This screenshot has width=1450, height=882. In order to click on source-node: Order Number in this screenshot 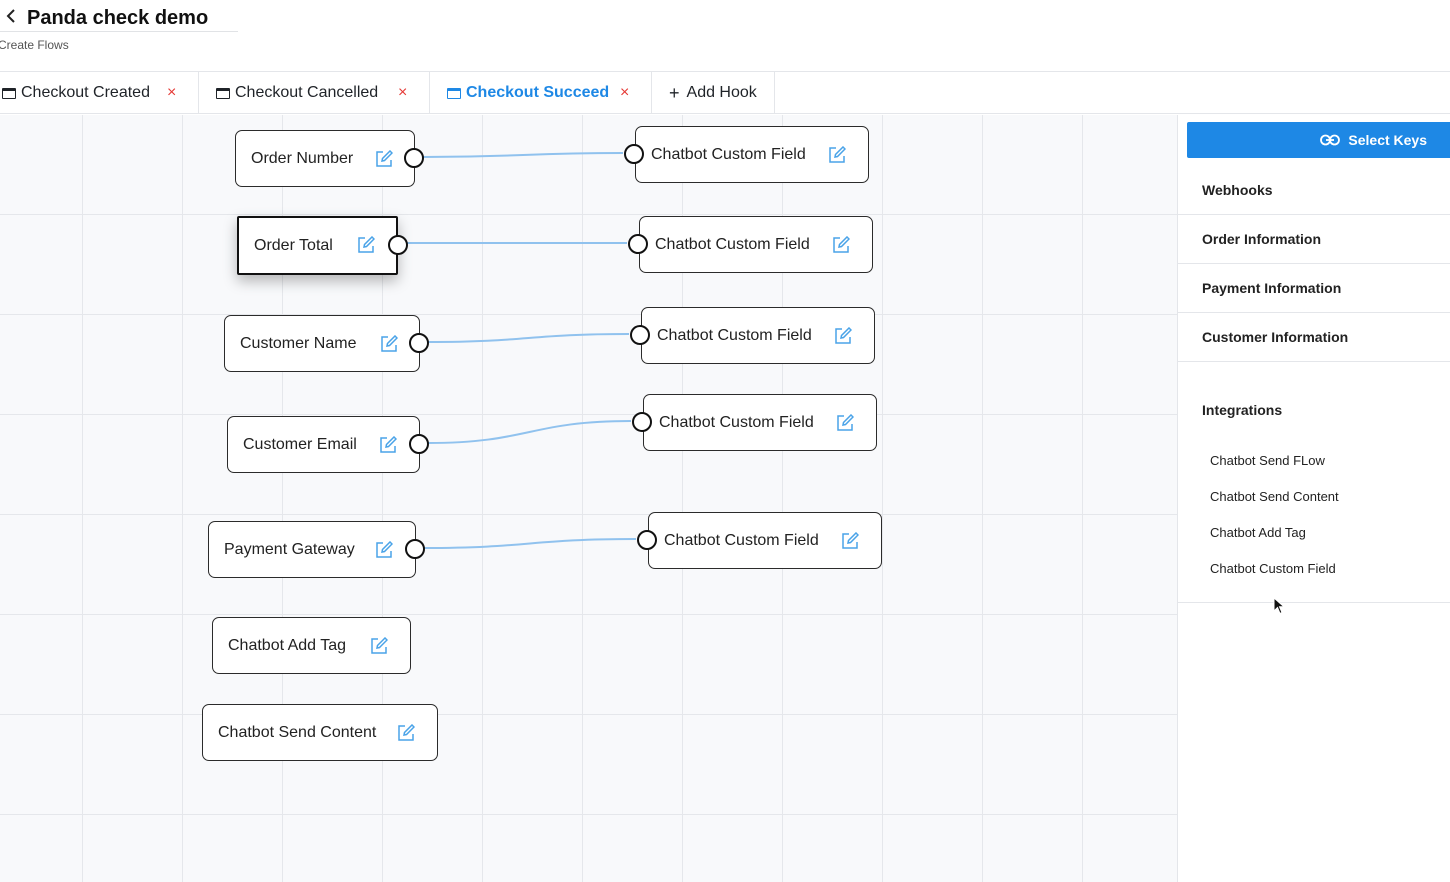, I will do `click(329, 158)`.